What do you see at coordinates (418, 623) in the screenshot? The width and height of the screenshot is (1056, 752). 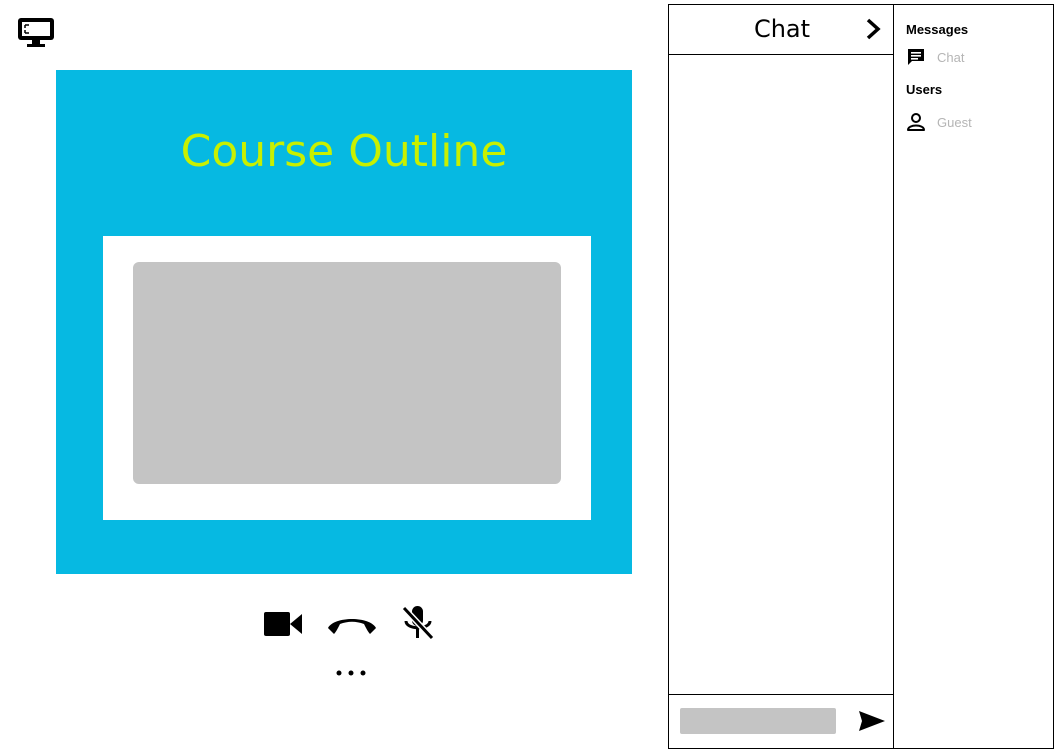 I see `microphone-off-icon` at bounding box center [418, 623].